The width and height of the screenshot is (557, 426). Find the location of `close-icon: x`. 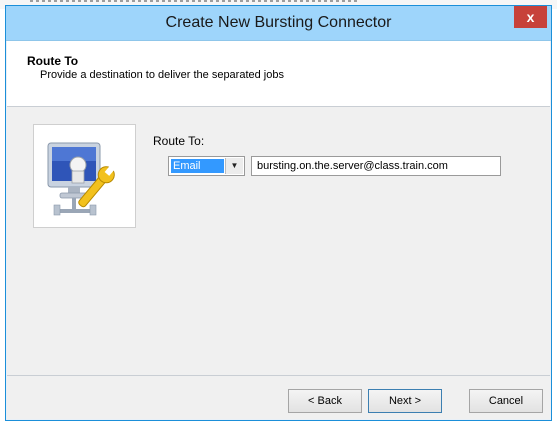

close-icon: x is located at coordinates (530, 17).